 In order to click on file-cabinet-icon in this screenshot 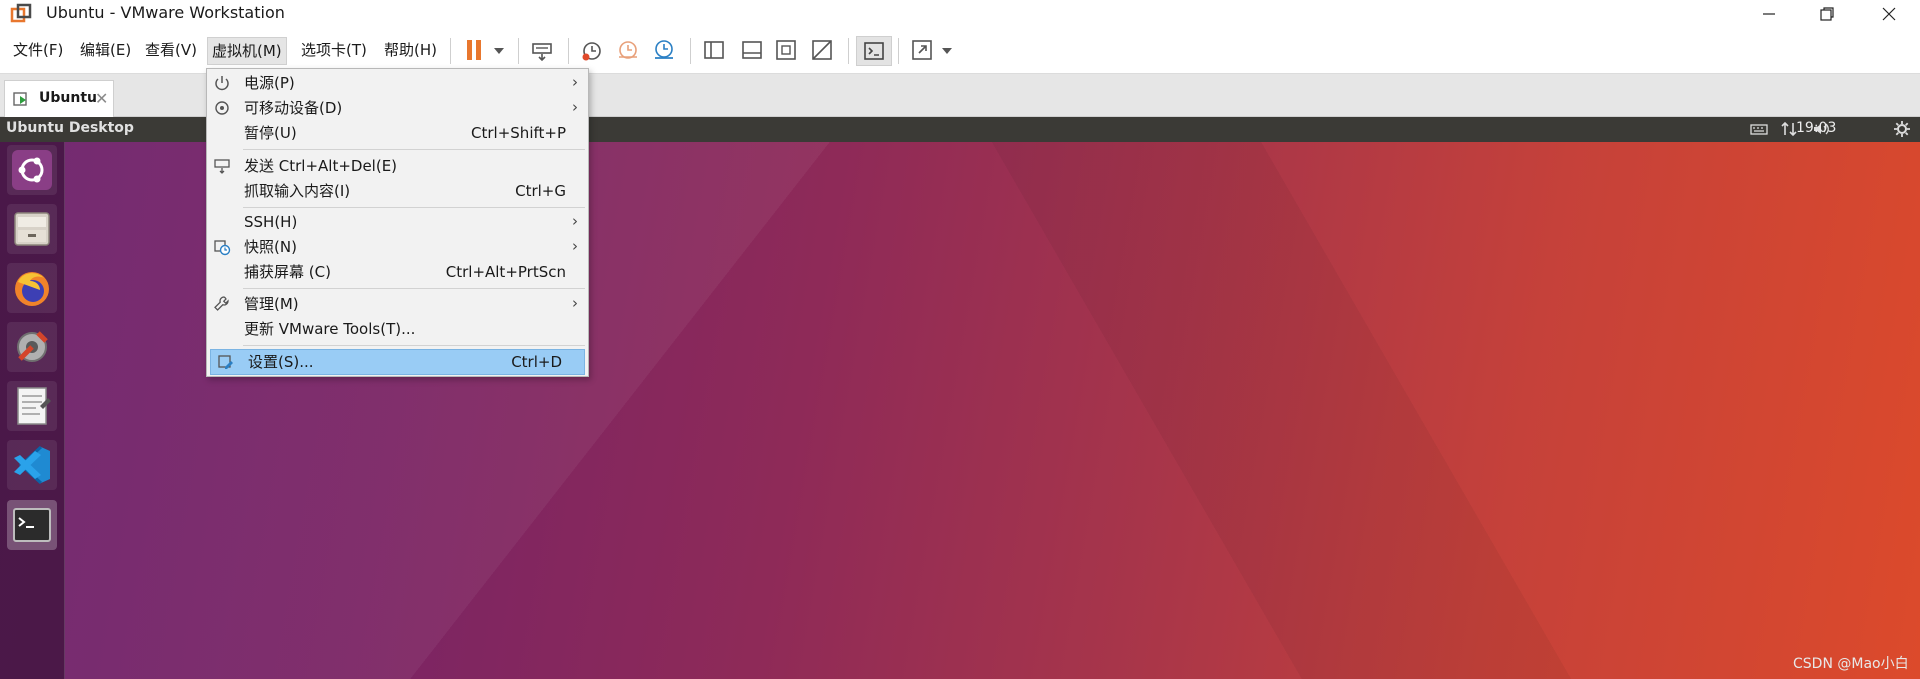, I will do `click(32, 229)`.